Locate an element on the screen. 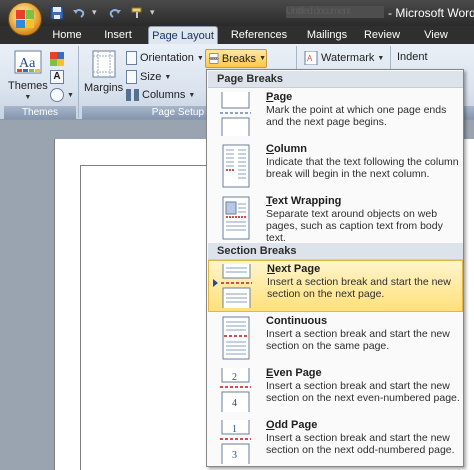 The height and width of the screenshot is (470, 474). breaks-label: Breaks is located at coordinates (239, 58).